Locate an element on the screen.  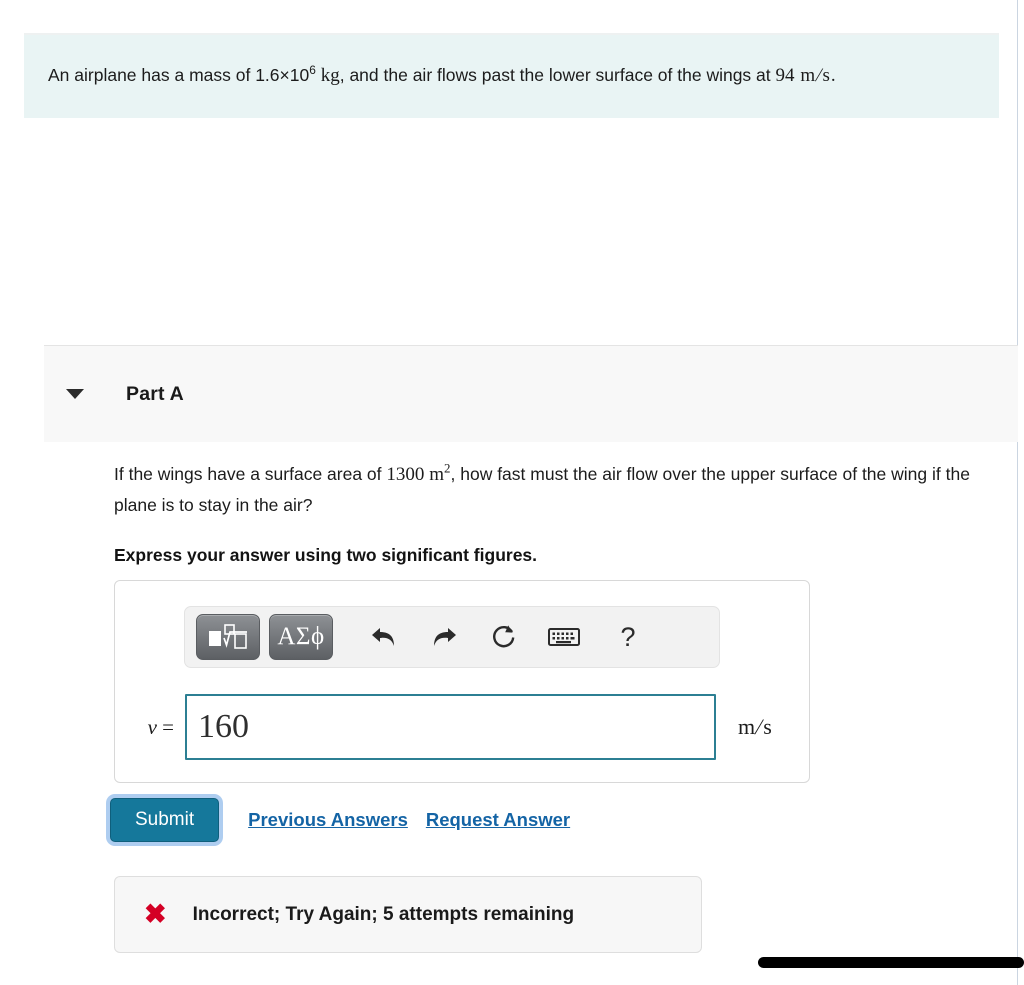
answer-unit-denominator: s is located at coordinates (767, 726).